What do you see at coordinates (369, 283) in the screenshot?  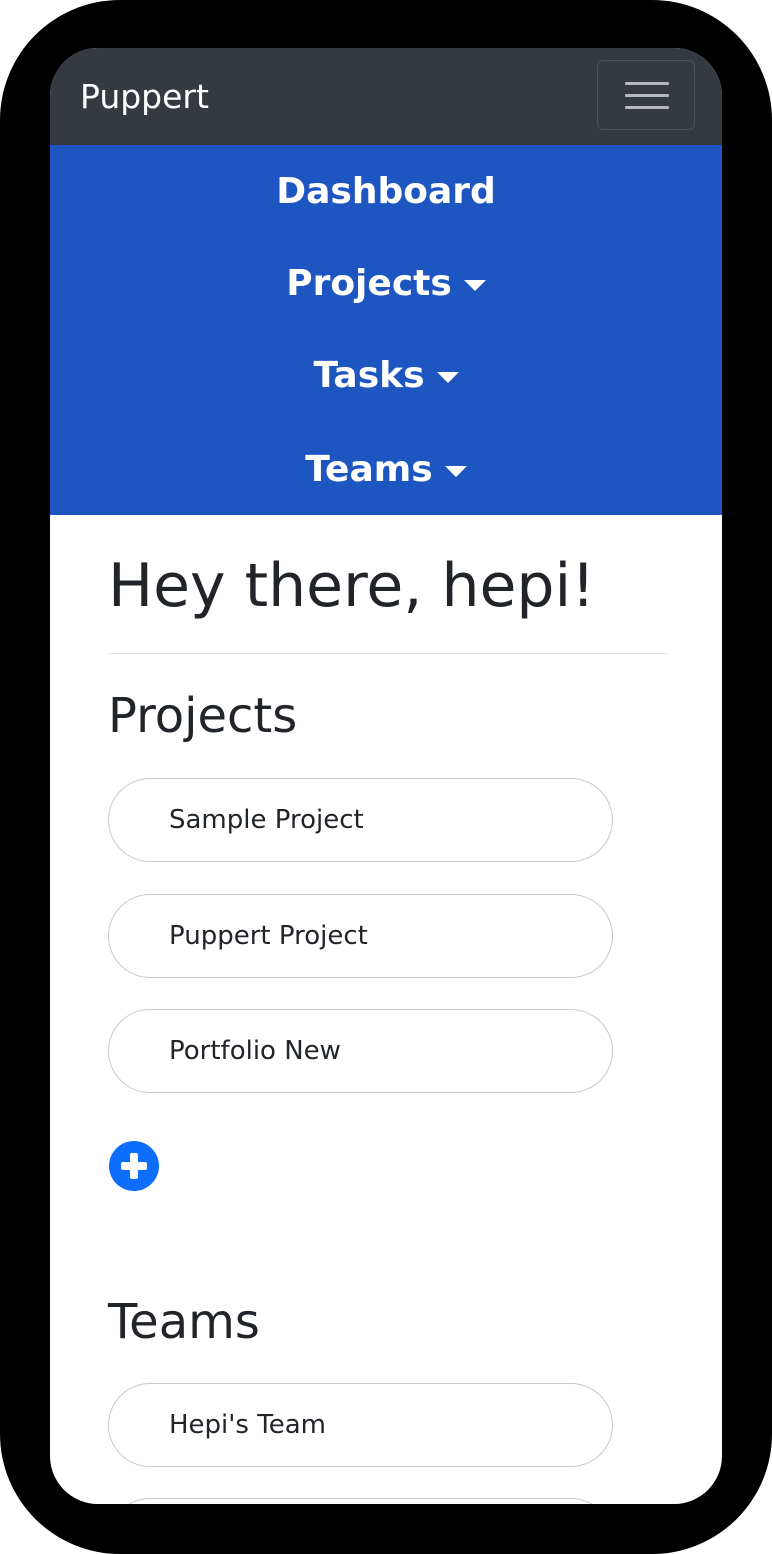 I see `nav-item-label: Projects` at bounding box center [369, 283].